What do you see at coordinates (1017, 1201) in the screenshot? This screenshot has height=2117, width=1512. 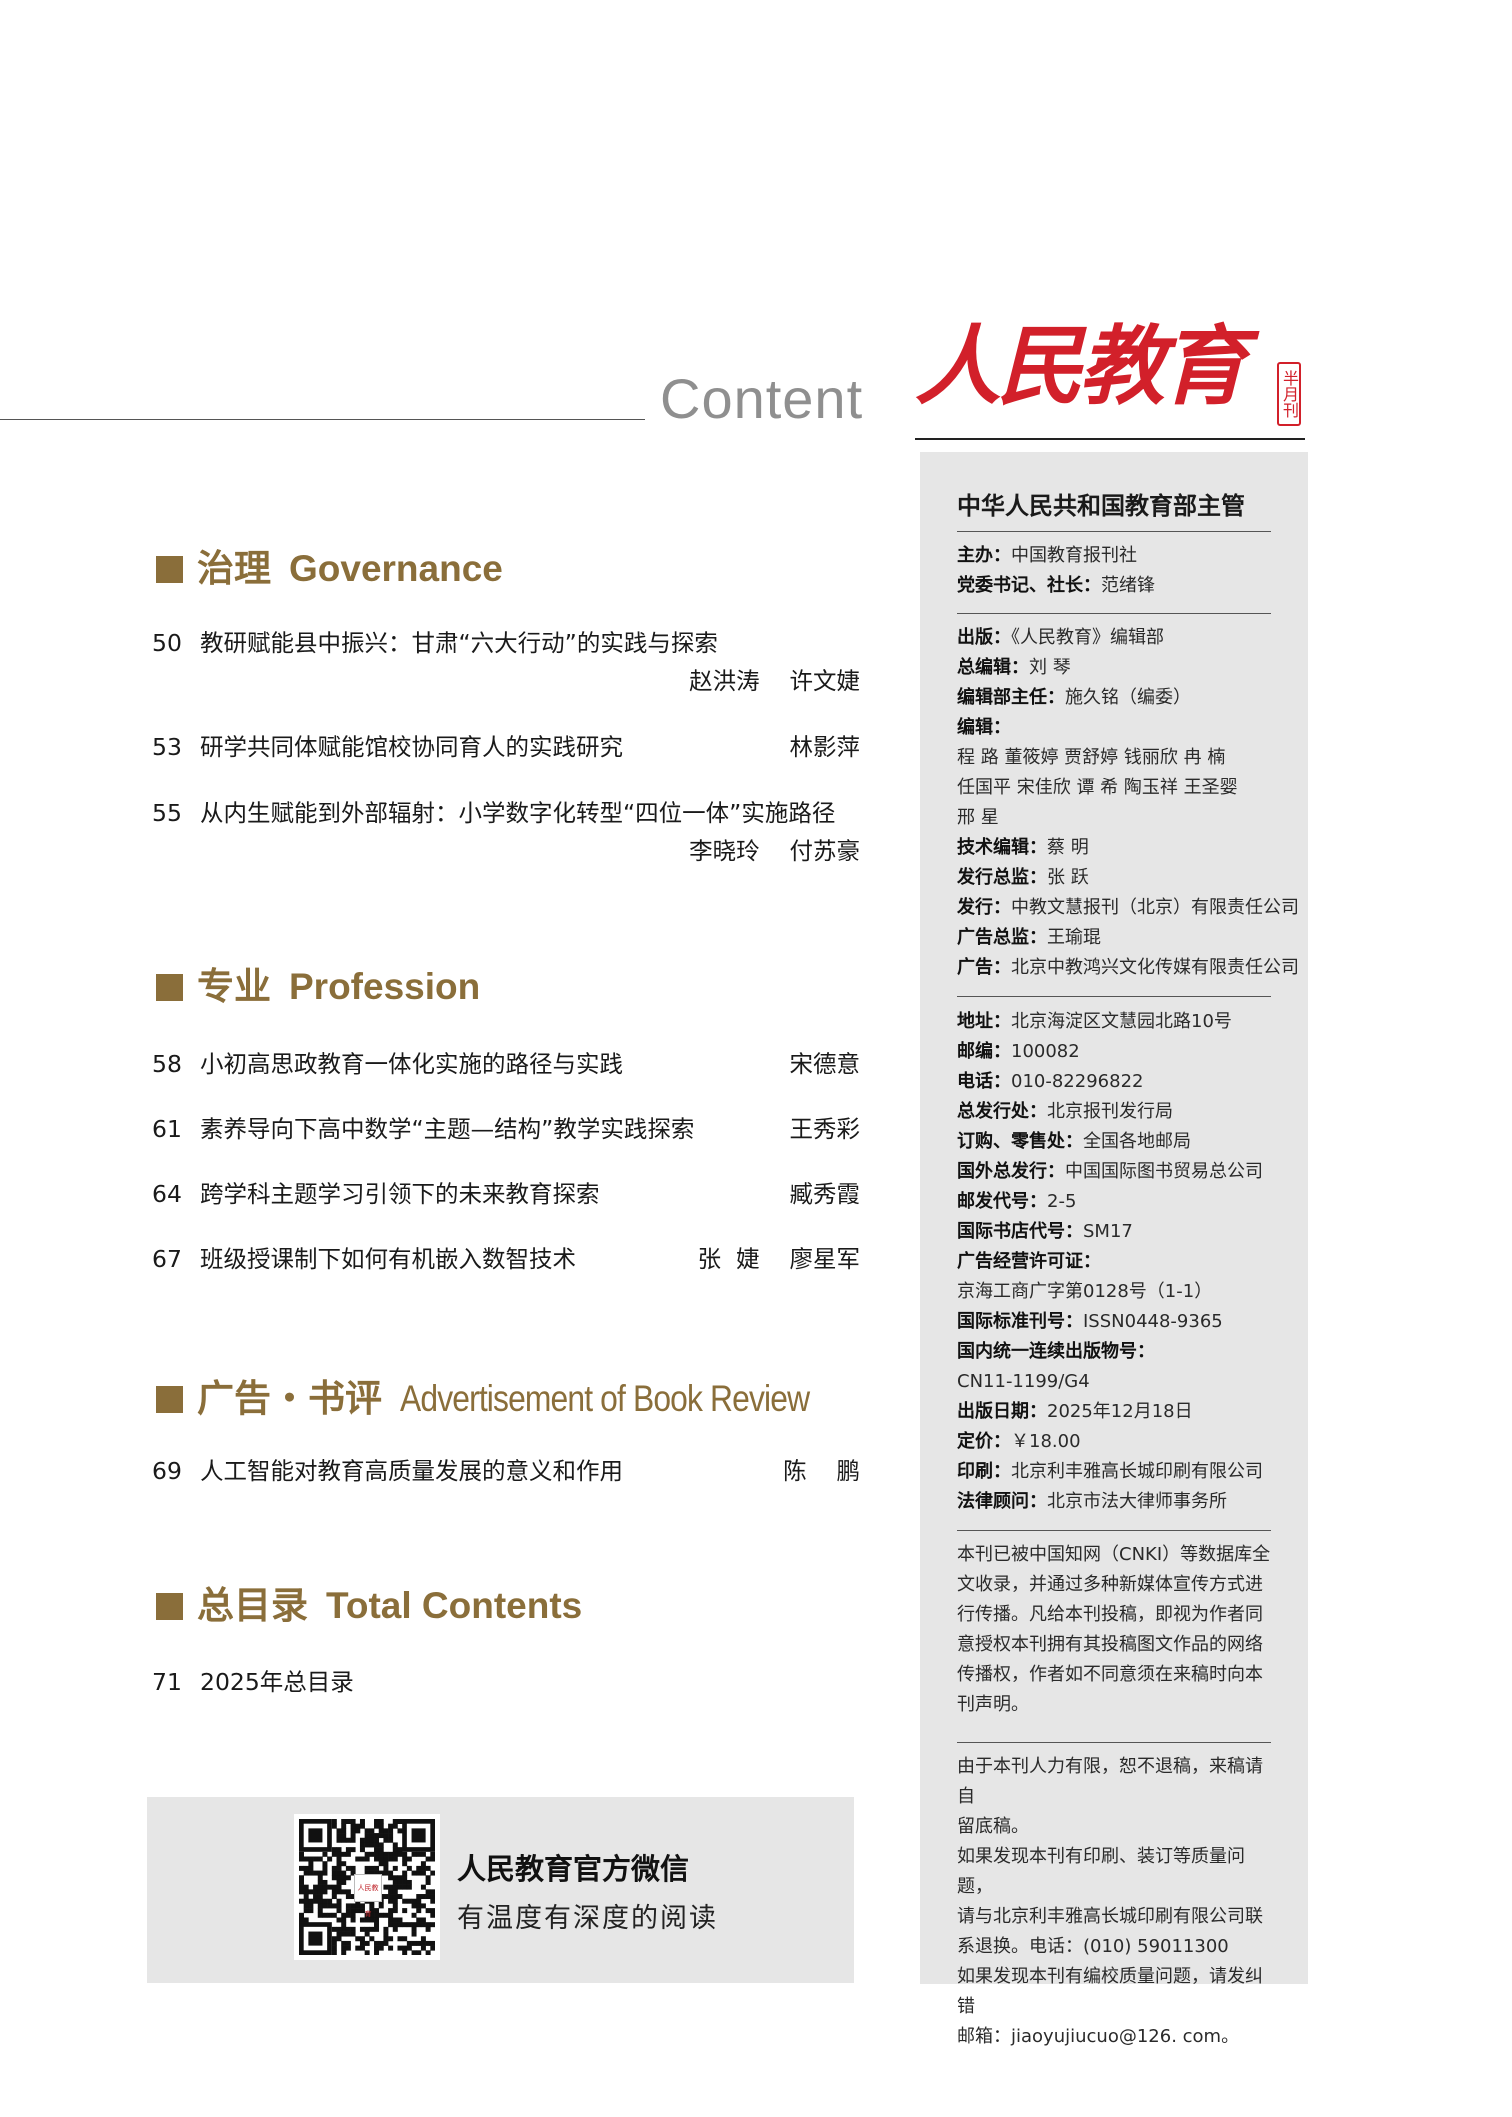 I see `info-line: 邮发代号：2-5` at bounding box center [1017, 1201].